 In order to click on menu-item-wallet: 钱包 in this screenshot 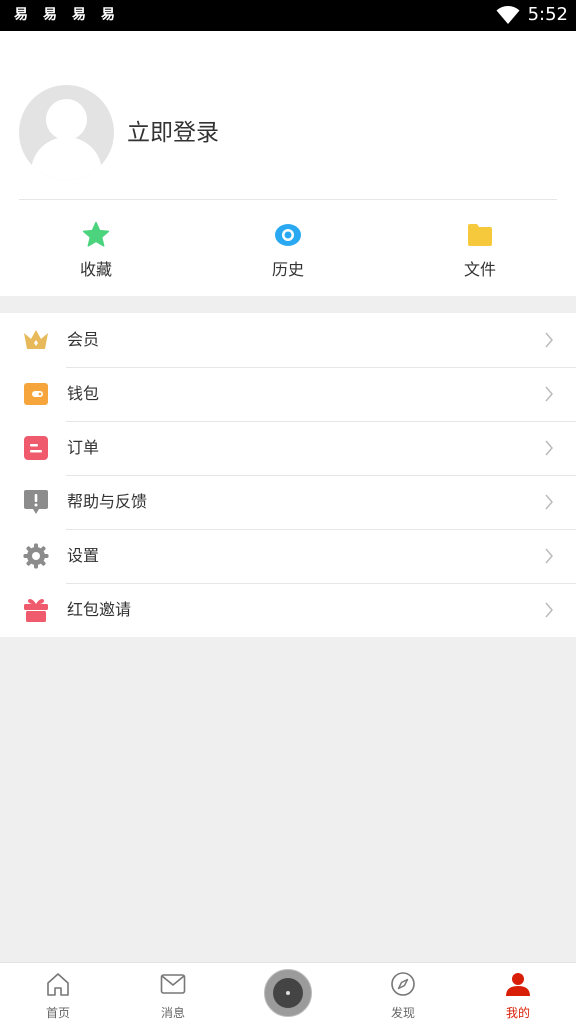, I will do `click(288, 394)`.